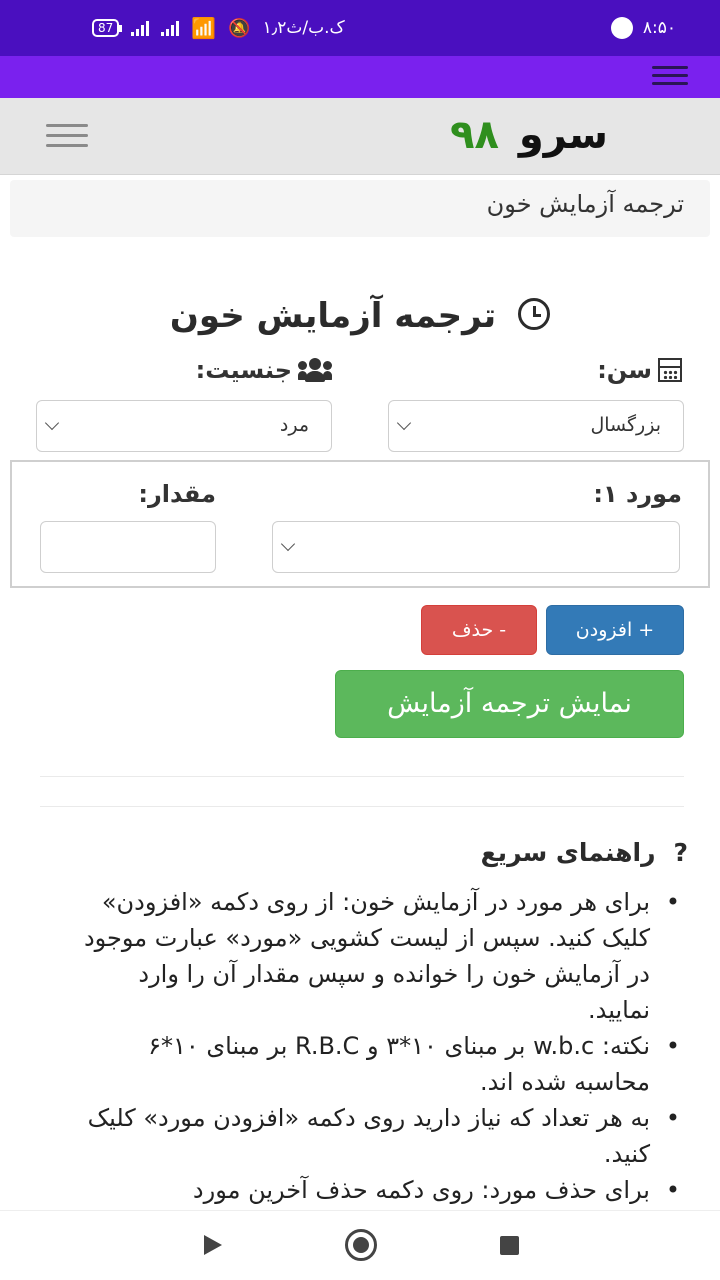 The height and width of the screenshot is (1280, 720). I want to click on page-title-text: ترجمه آزمایش خون, so click(333, 316).